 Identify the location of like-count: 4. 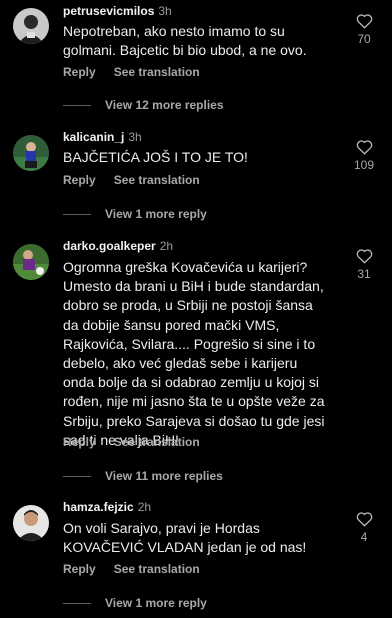
(364, 537).